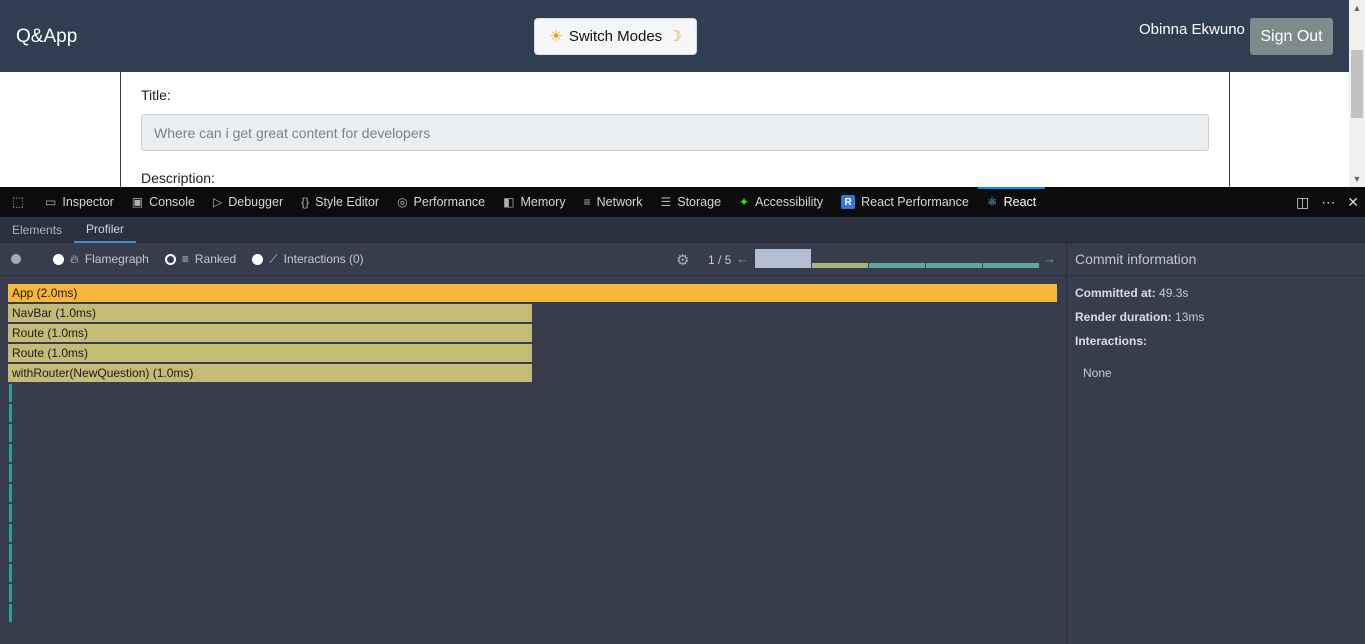 This screenshot has width=1365, height=644. What do you see at coordinates (270, 373) in the screenshot?
I see `flamegraph-node: withRouter(NewQuestion) (1.0ms)` at bounding box center [270, 373].